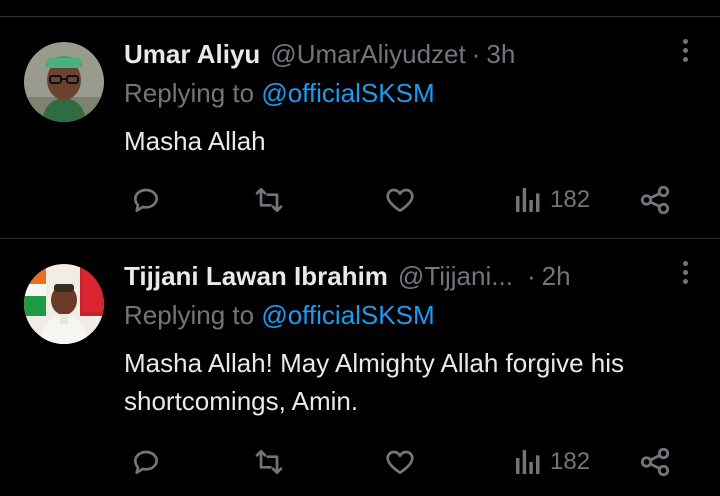  What do you see at coordinates (195, 141) in the screenshot?
I see `tweet-text: Masha Allah` at bounding box center [195, 141].